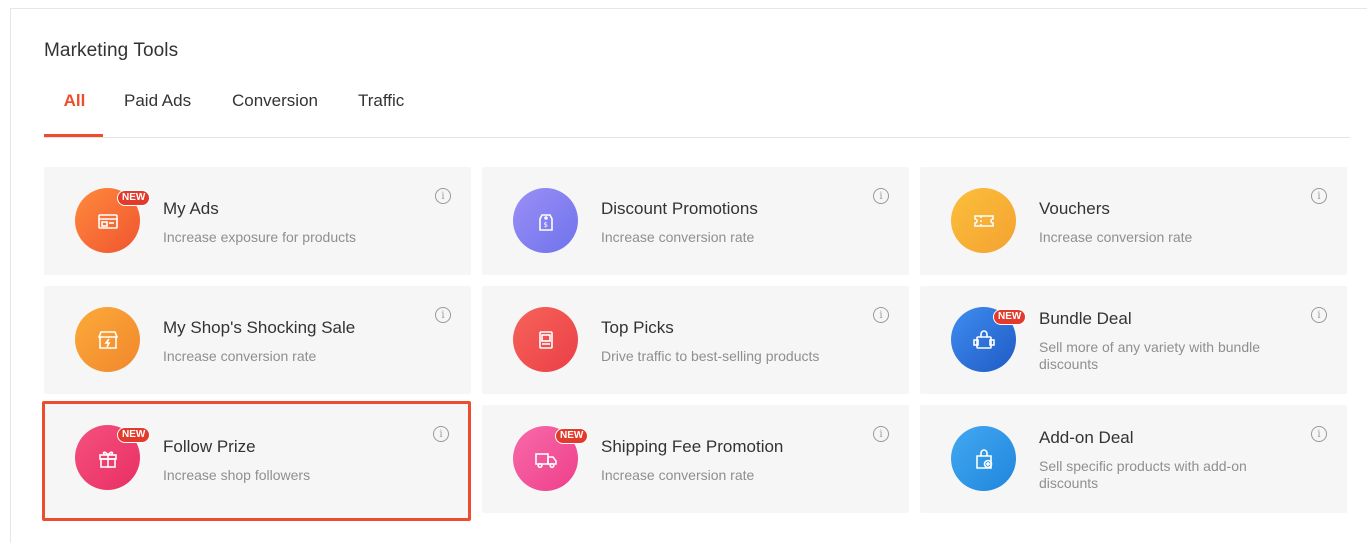 The height and width of the screenshot is (543, 1367). I want to click on top-picks-icon, so click(545, 339).